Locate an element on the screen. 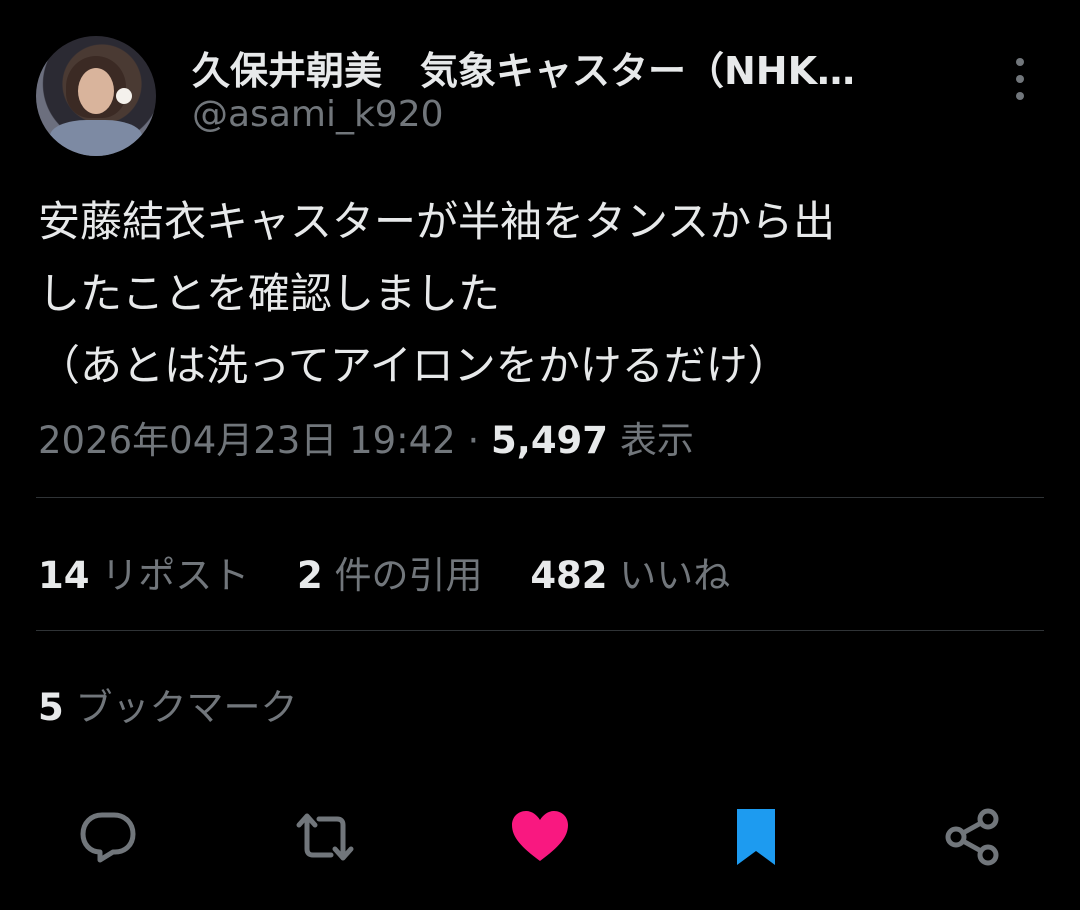  retweet-button is located at coordinates (325, 837).